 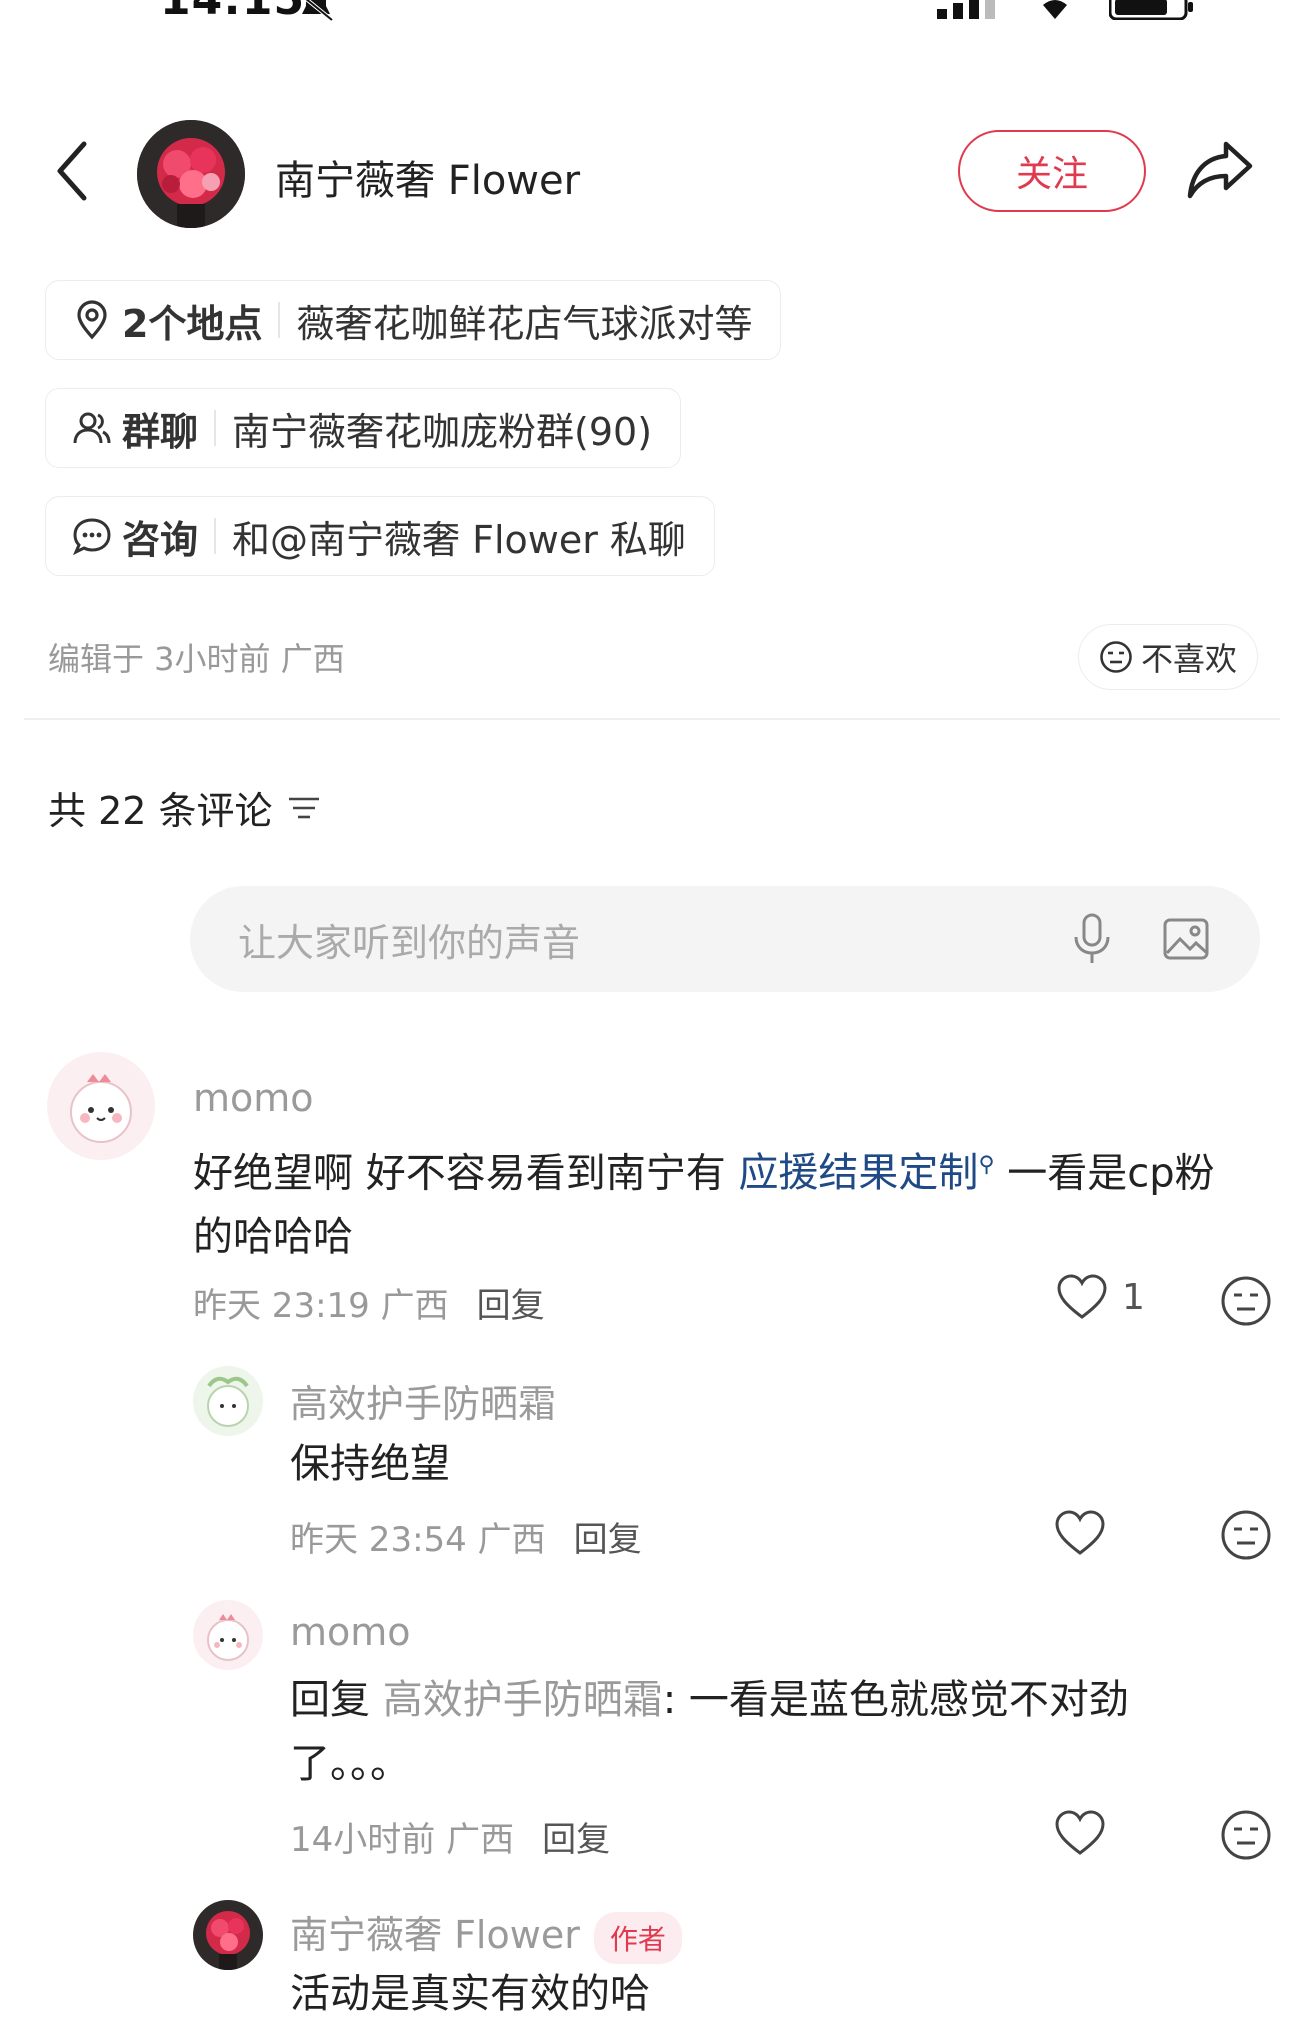 What do you see at coordinates (160, 539) in the screenshot?
I see `chip-key: 咨询` at bounding box center [160, 539].